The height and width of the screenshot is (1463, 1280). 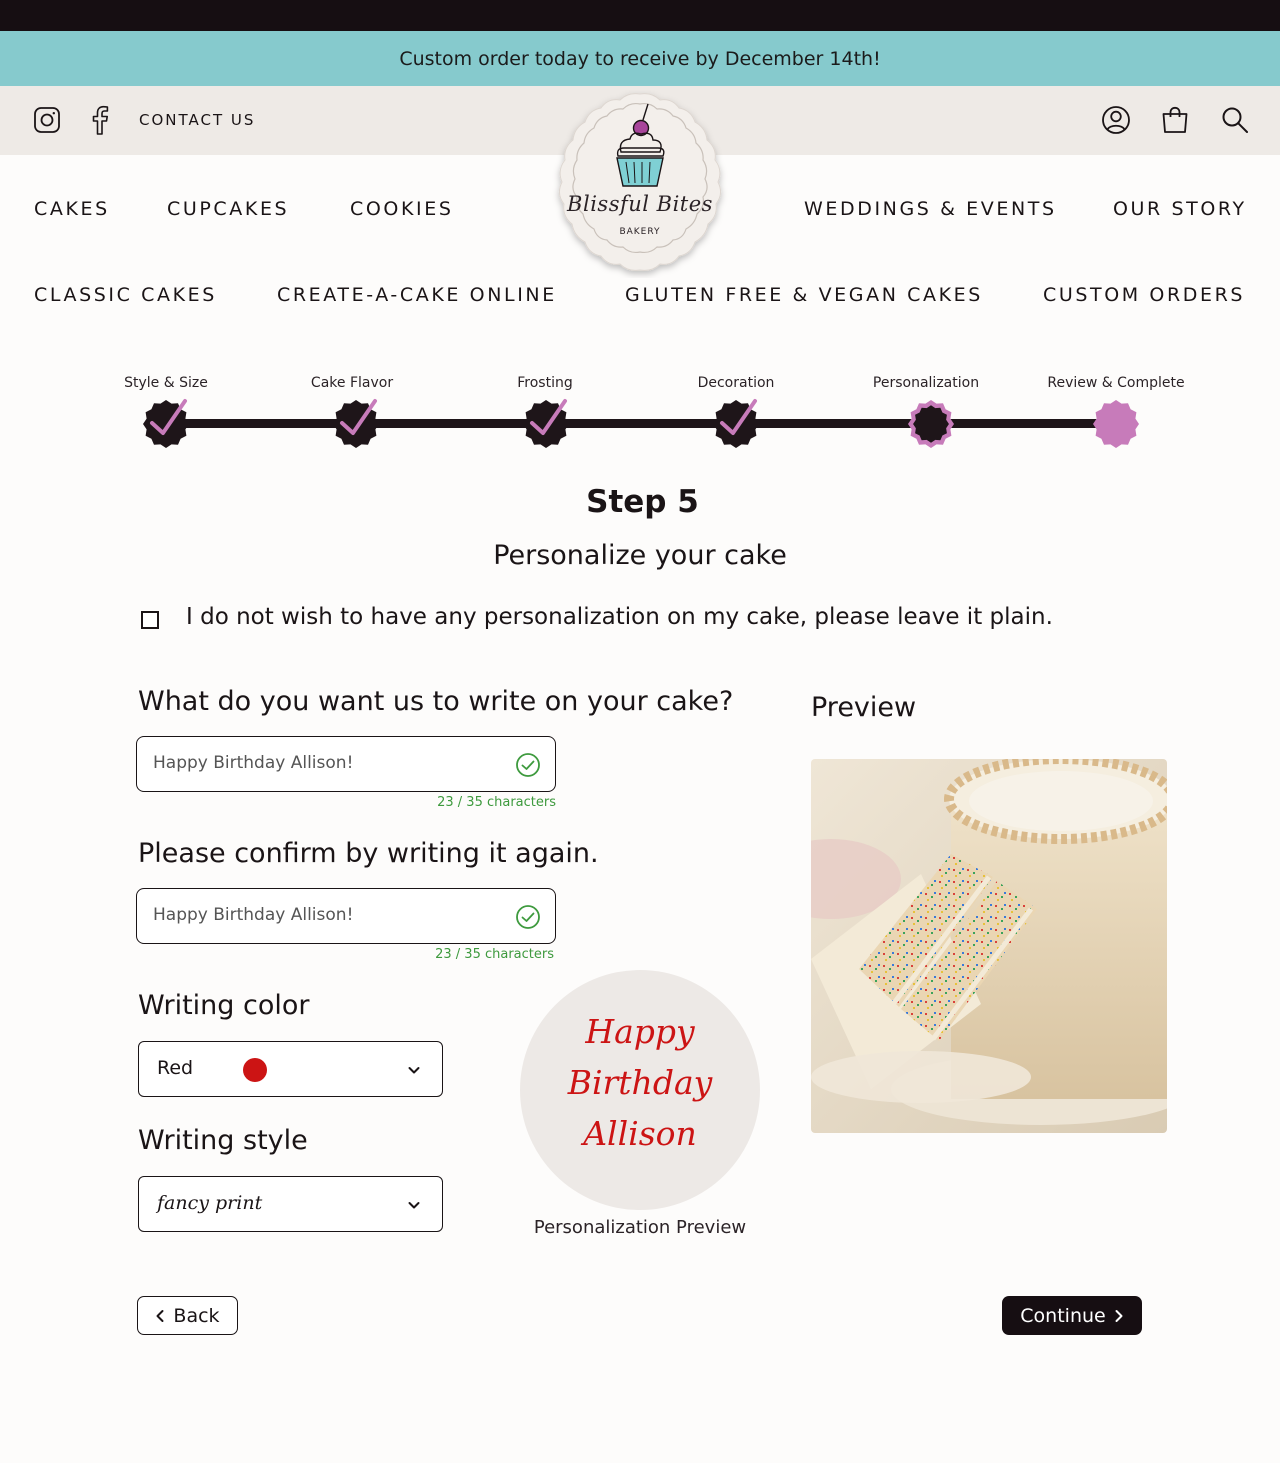 I want to click on step-label-personalization: Personalization, so click(x=926, y=383).